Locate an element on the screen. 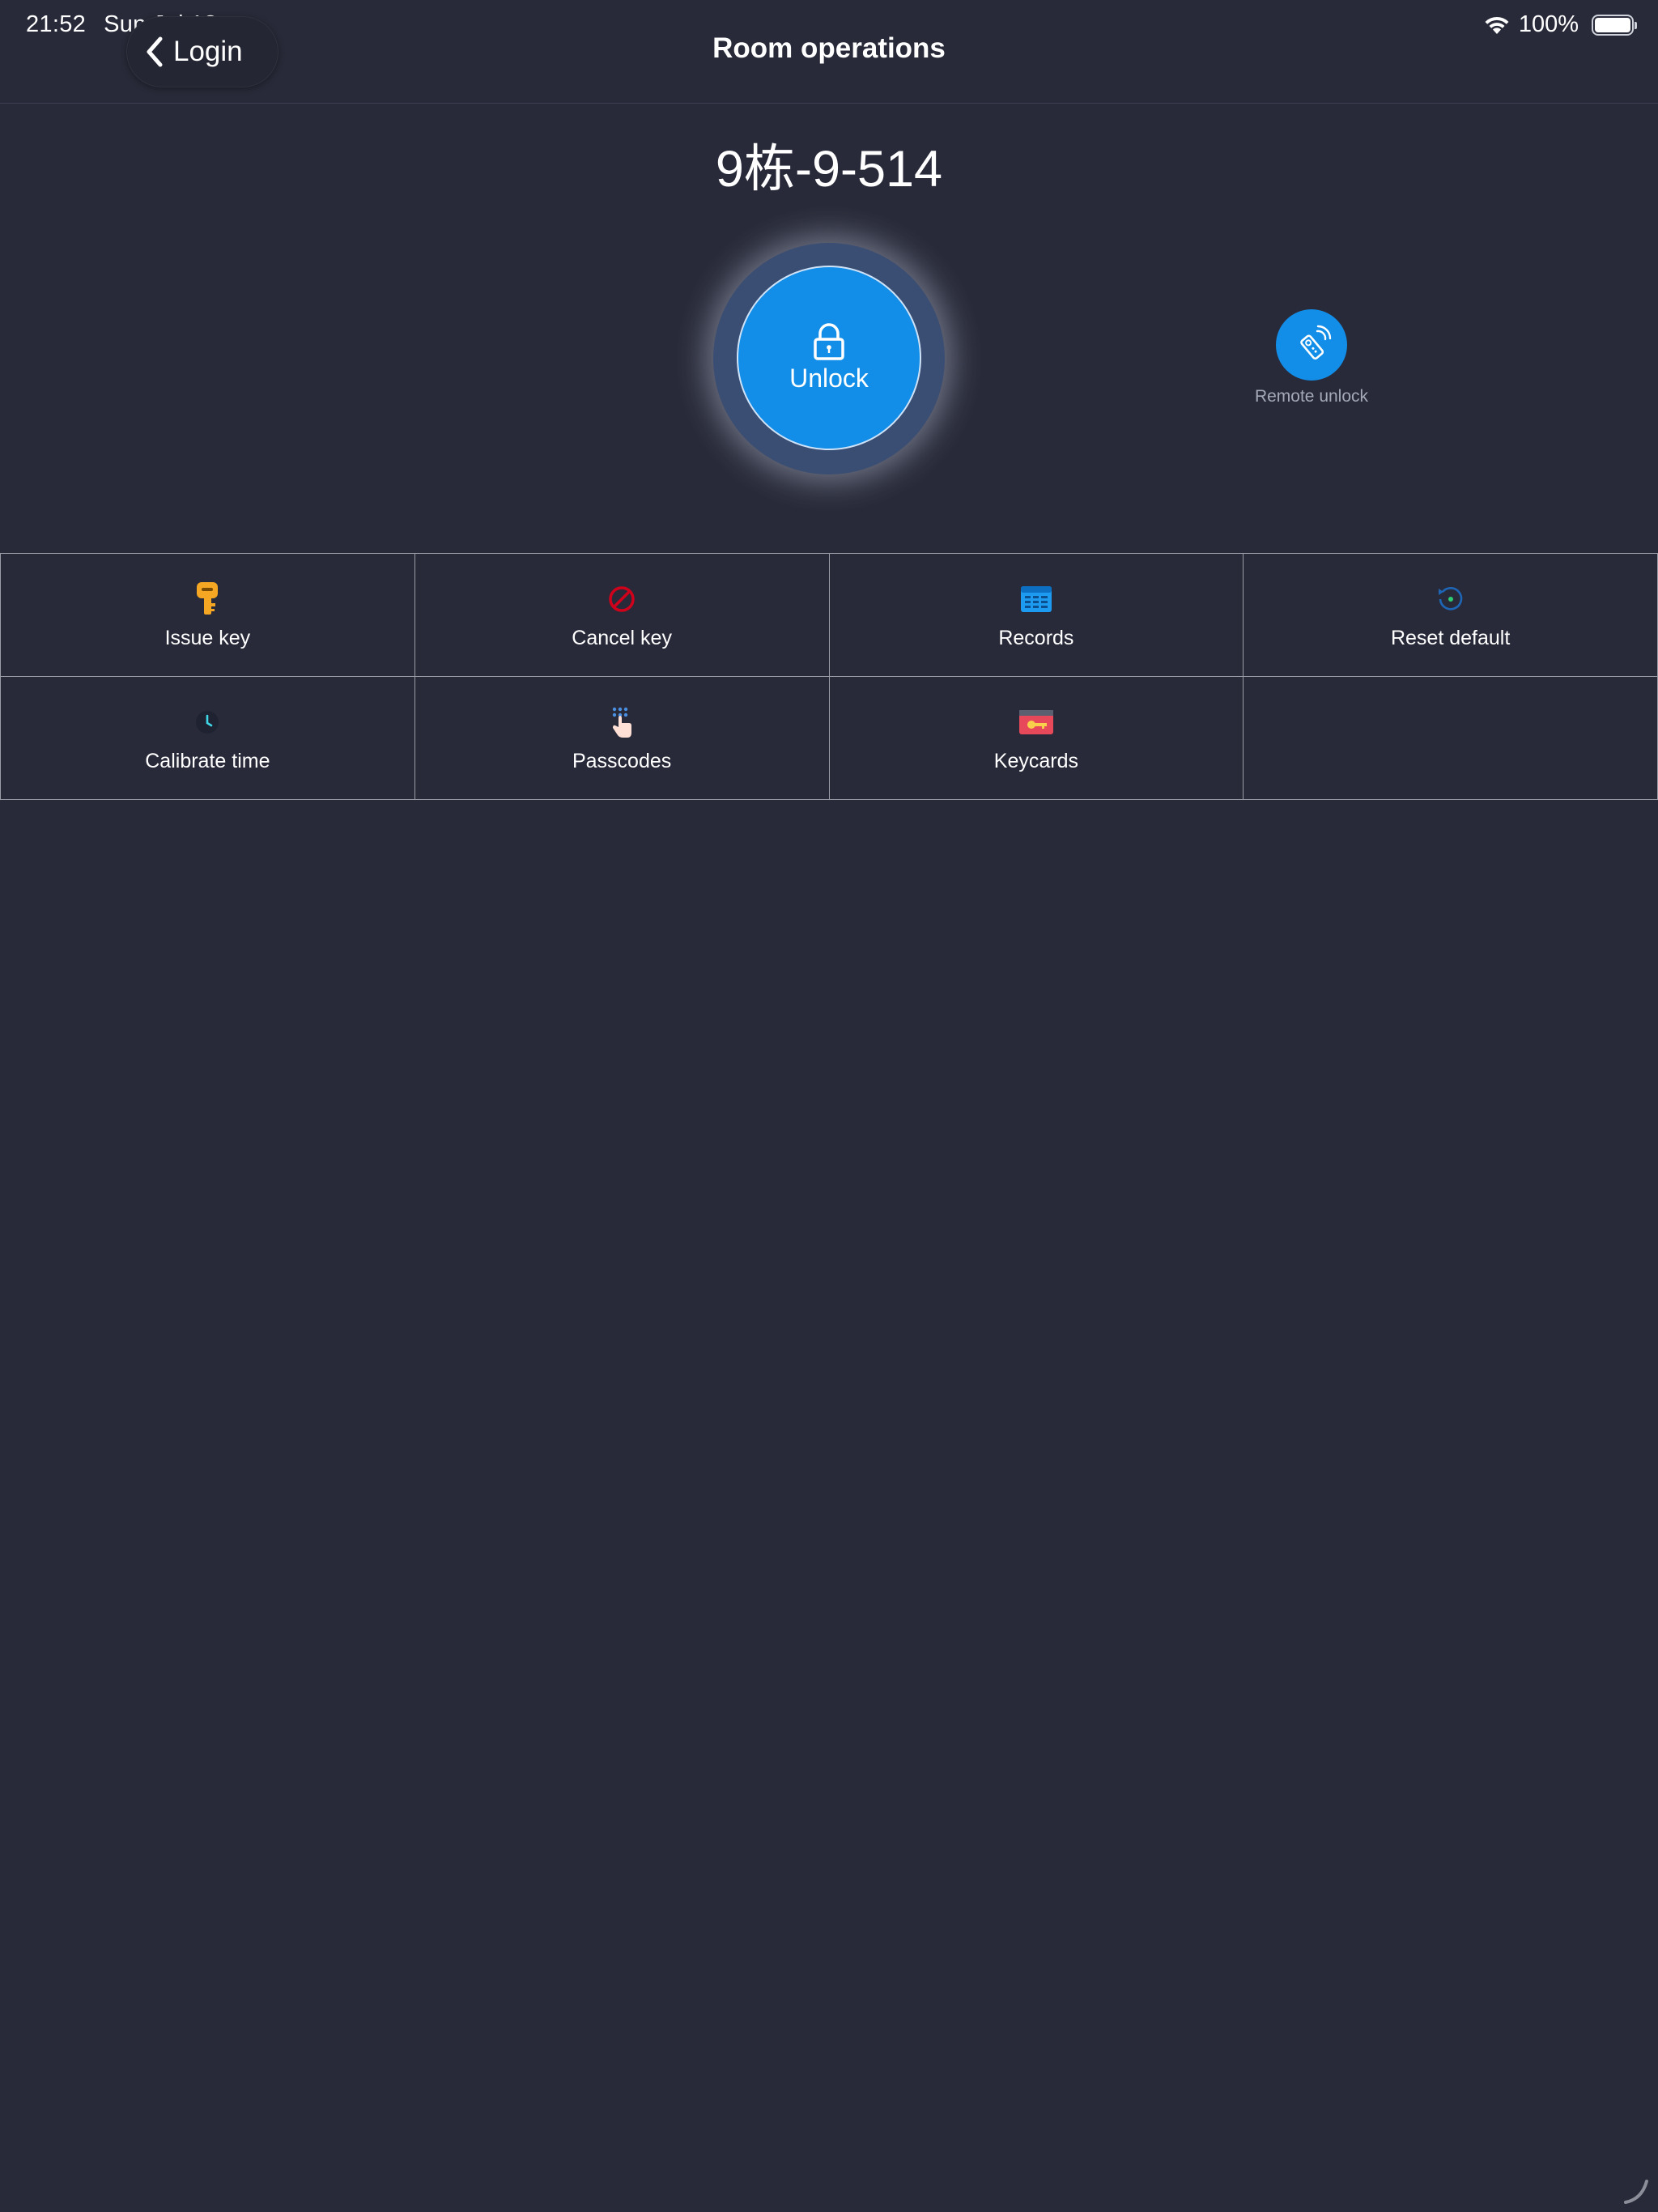 The image size is (1658, 2212). issue-key-button: Issue key is located at coordinates (208, 615).